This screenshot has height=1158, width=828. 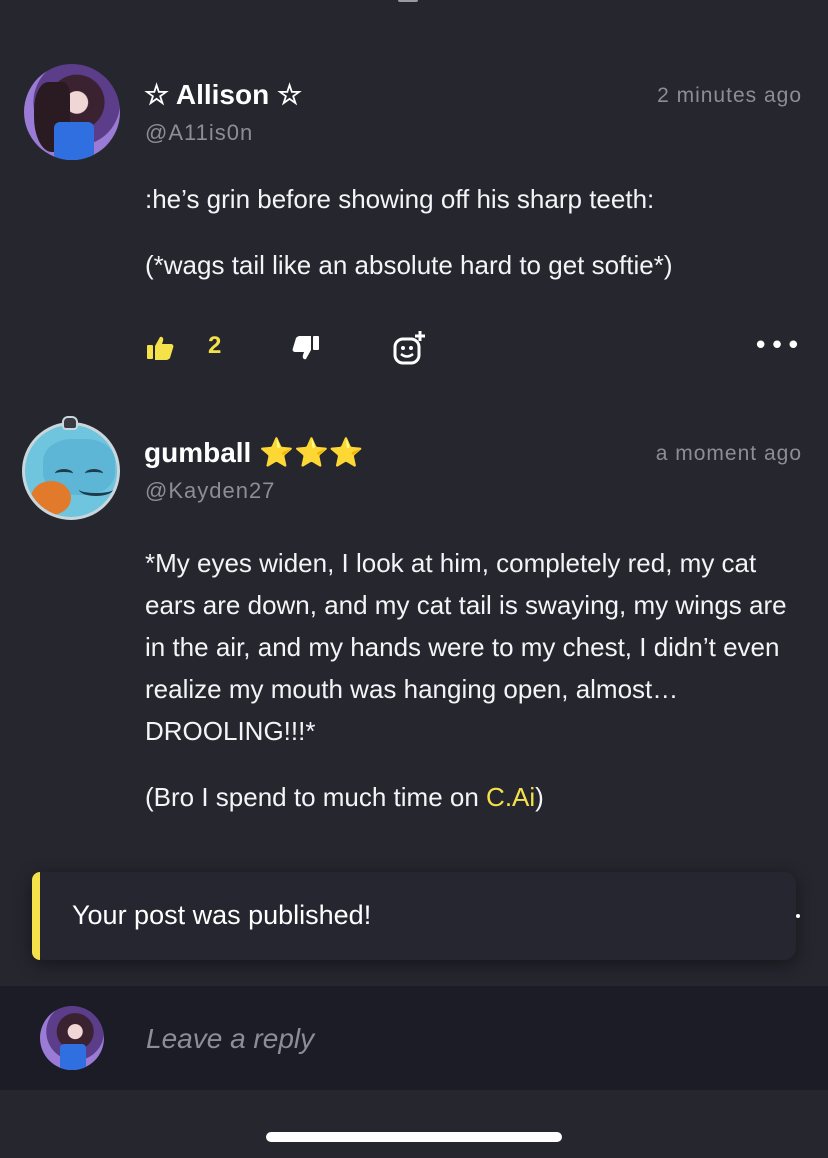 I want to click on add-reaction-icon, so click(x=410, y=348).